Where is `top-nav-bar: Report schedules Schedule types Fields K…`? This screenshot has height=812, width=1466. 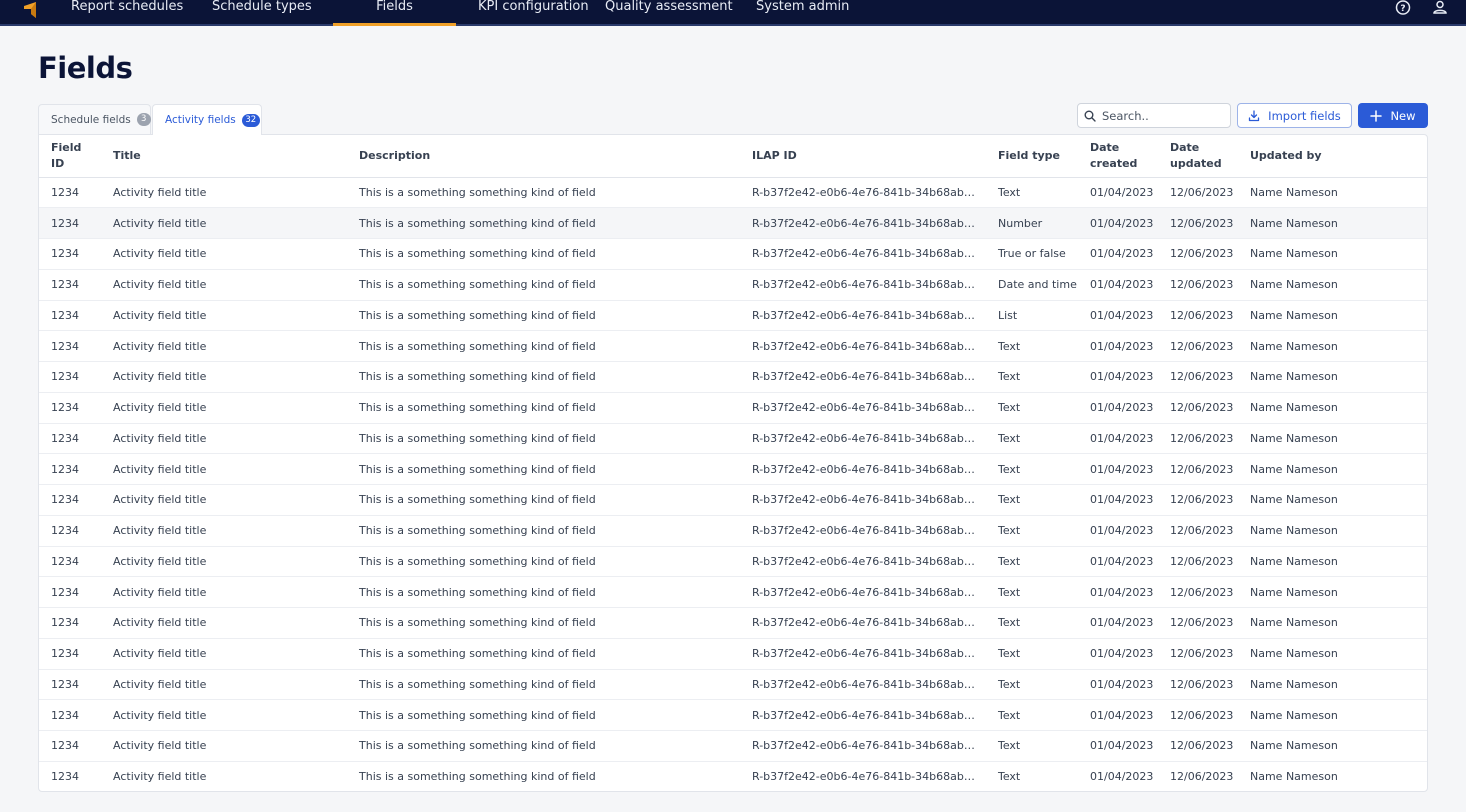 top-nav-bar: Report schedules Schedule types Fields K… is located at coordinates (733, 13).